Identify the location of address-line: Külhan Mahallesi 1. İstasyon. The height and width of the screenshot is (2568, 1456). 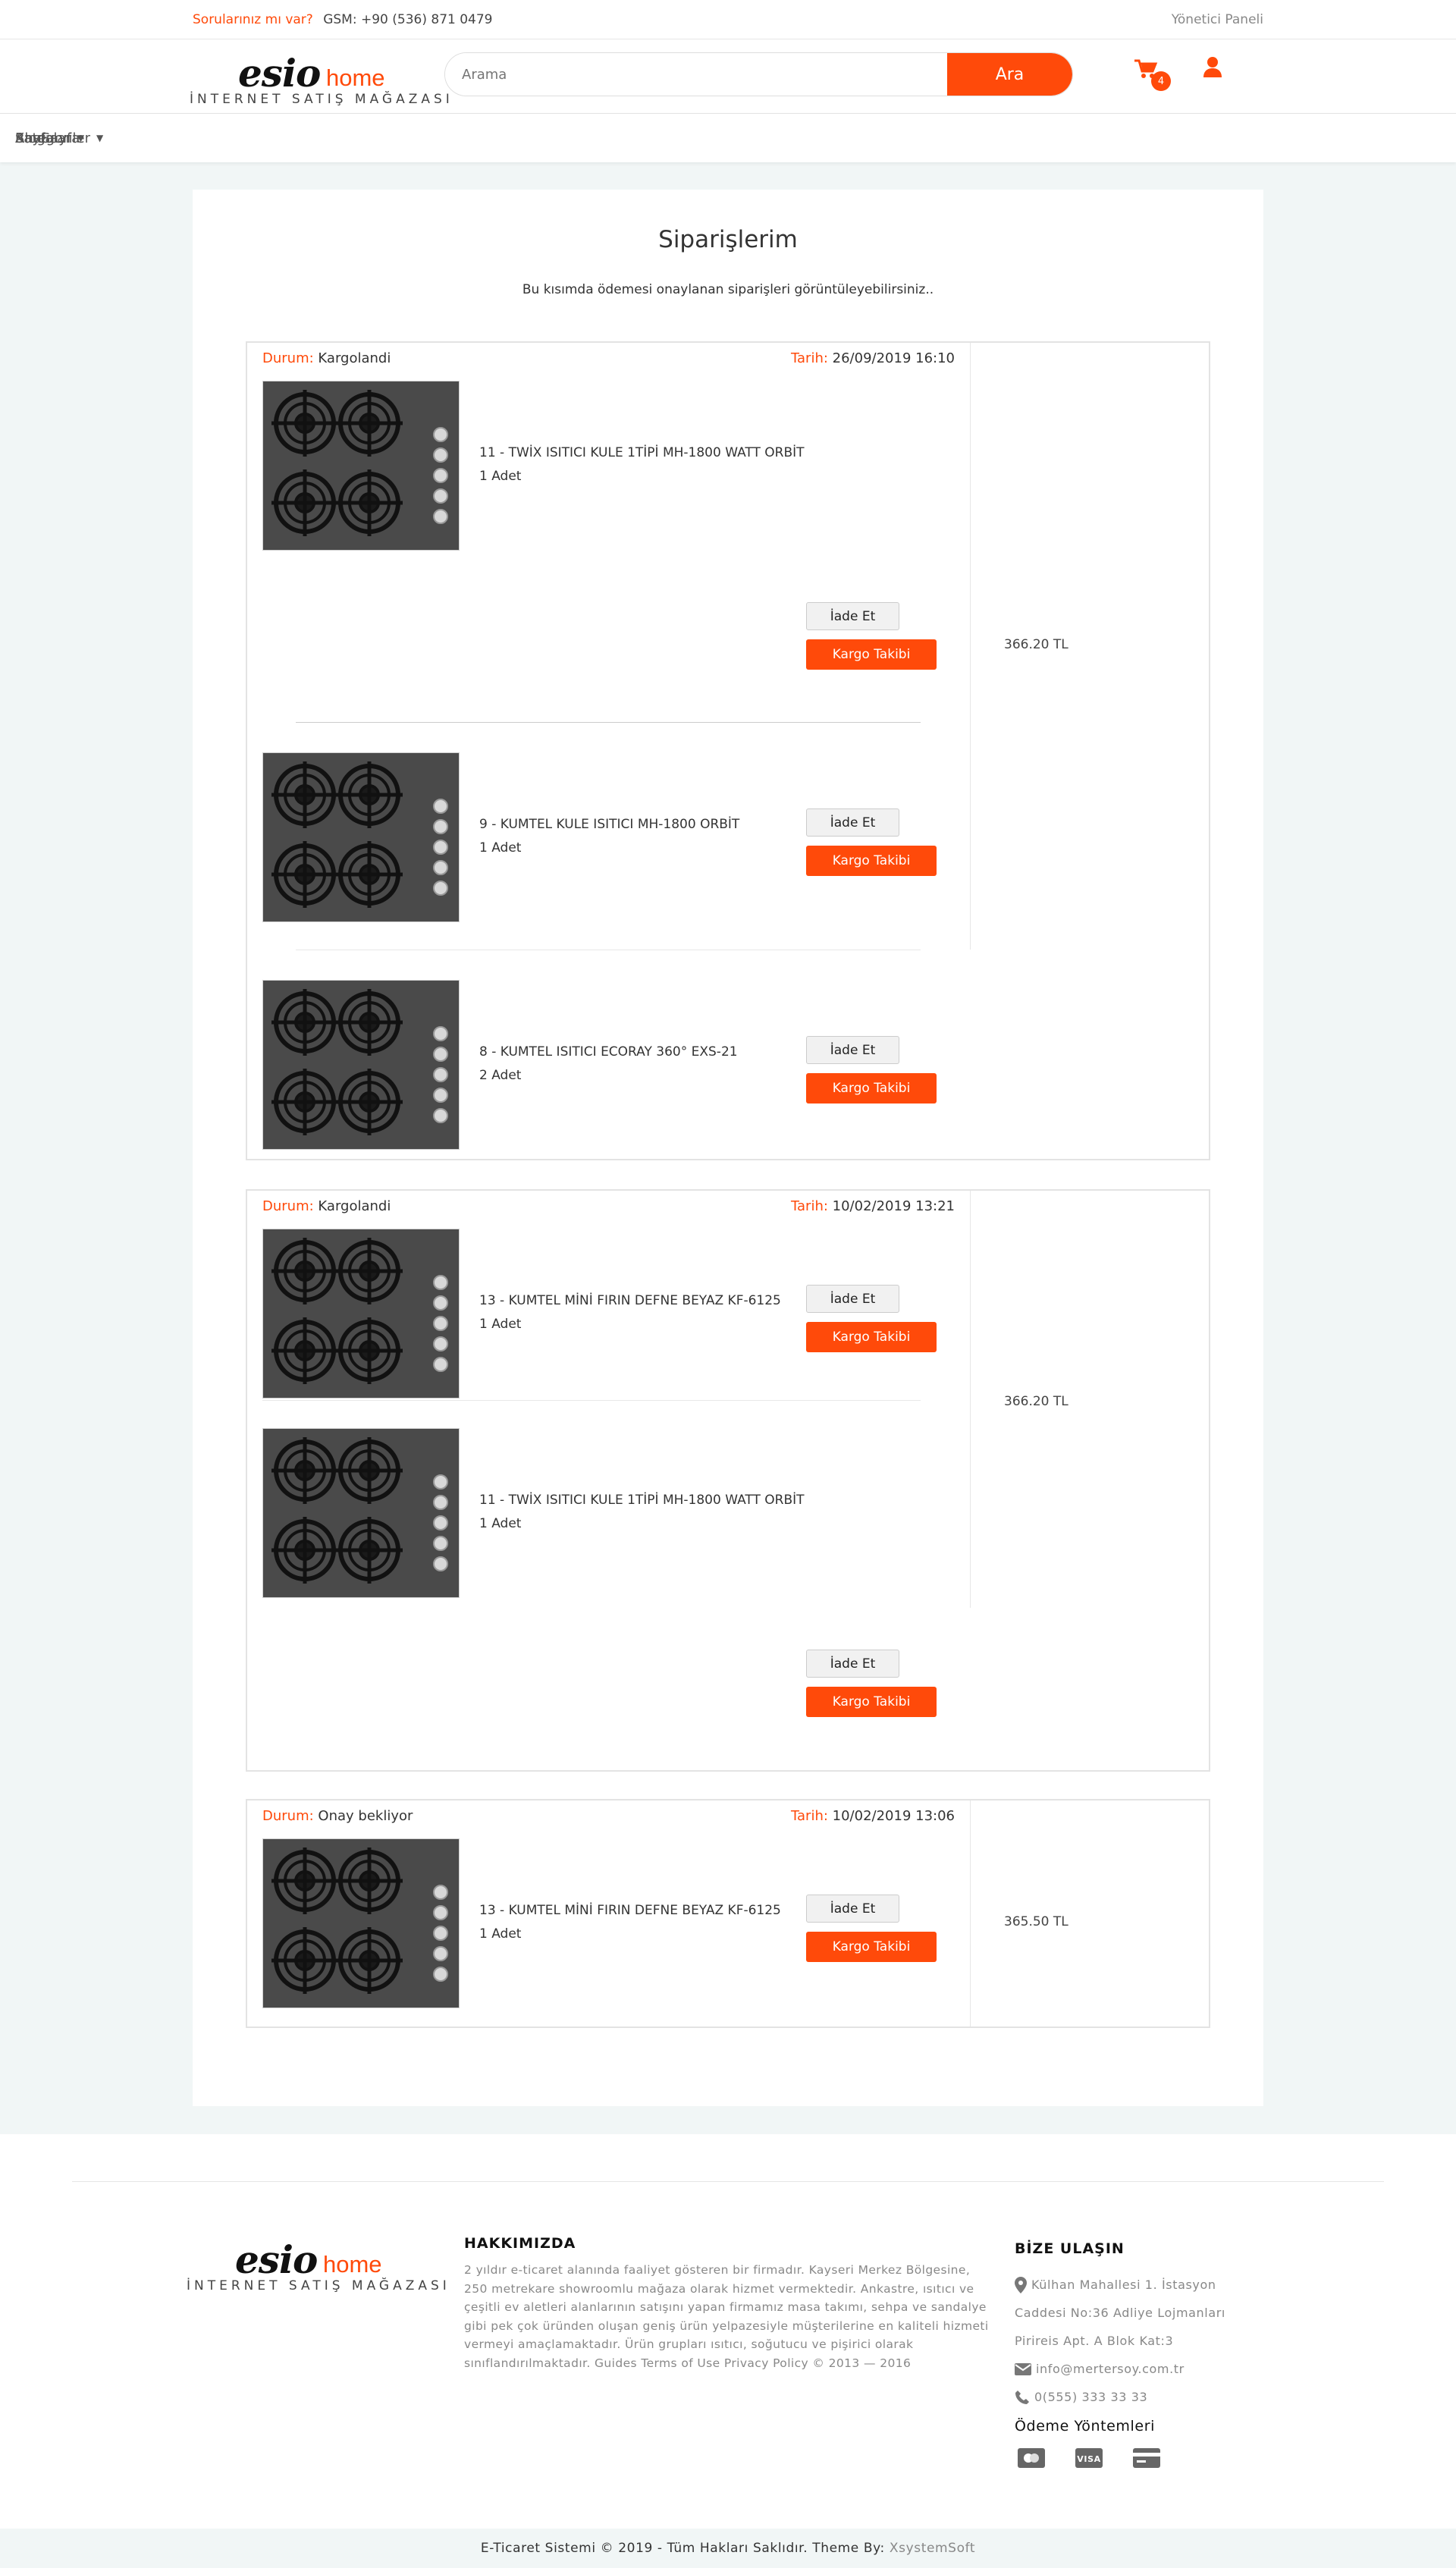
(1140, 2285).